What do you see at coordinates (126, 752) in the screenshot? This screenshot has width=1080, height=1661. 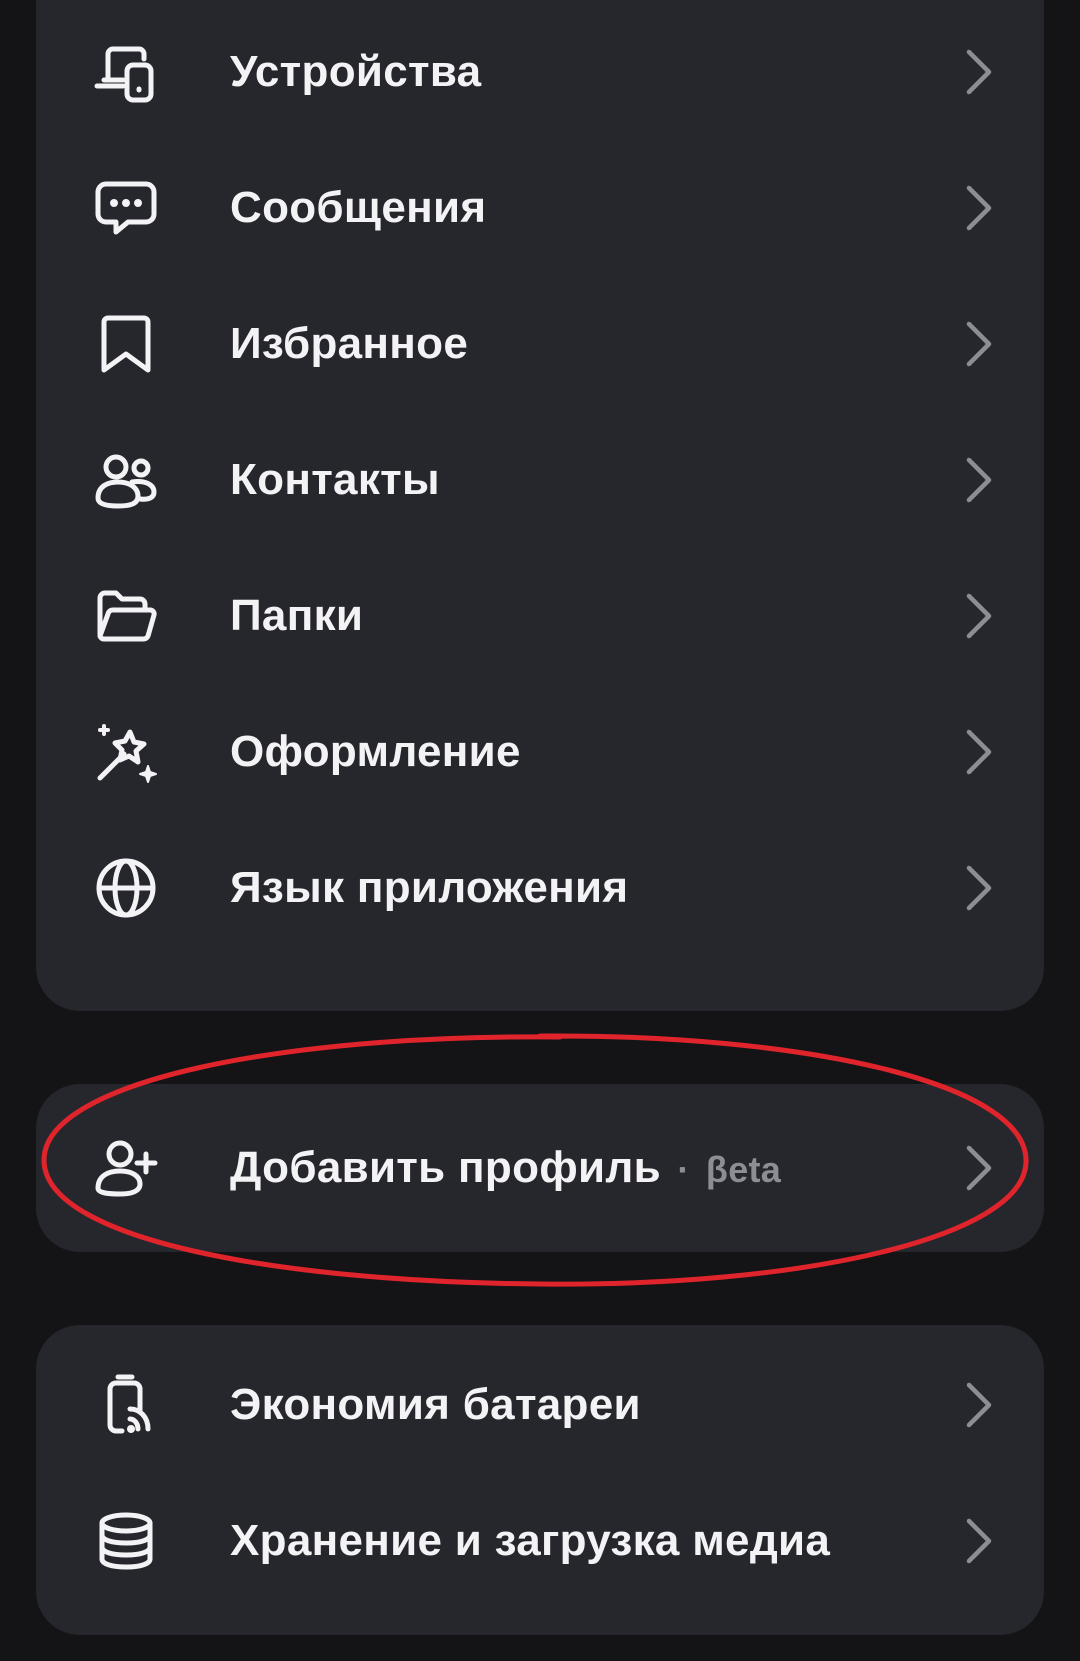 I see `magic-wand-icon` at bounding box center [126, 752].